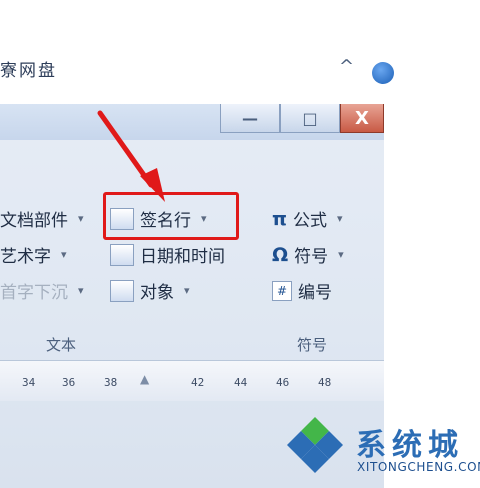 The width and height of the screenshot is (480, 488). I want to click on ruler-tick-label: 42, so click(198, 382).